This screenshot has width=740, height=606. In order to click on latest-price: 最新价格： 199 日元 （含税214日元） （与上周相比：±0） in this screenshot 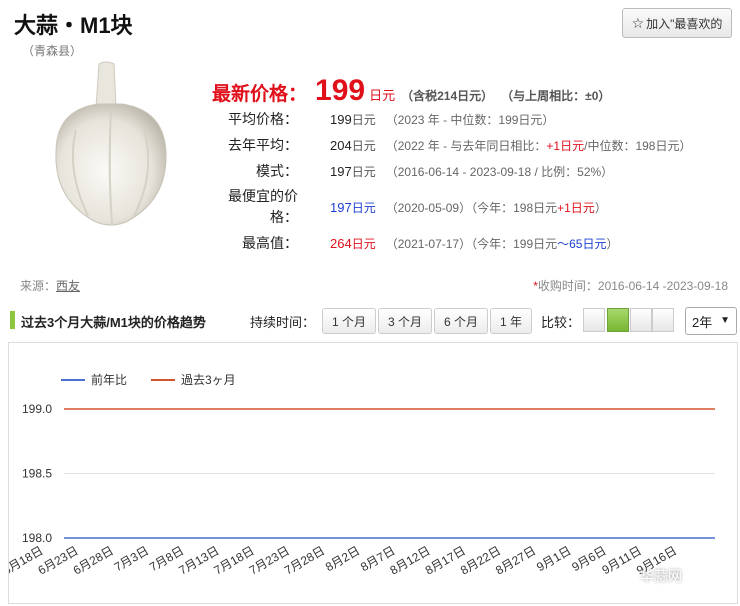, I will do `click(411, 91)`.